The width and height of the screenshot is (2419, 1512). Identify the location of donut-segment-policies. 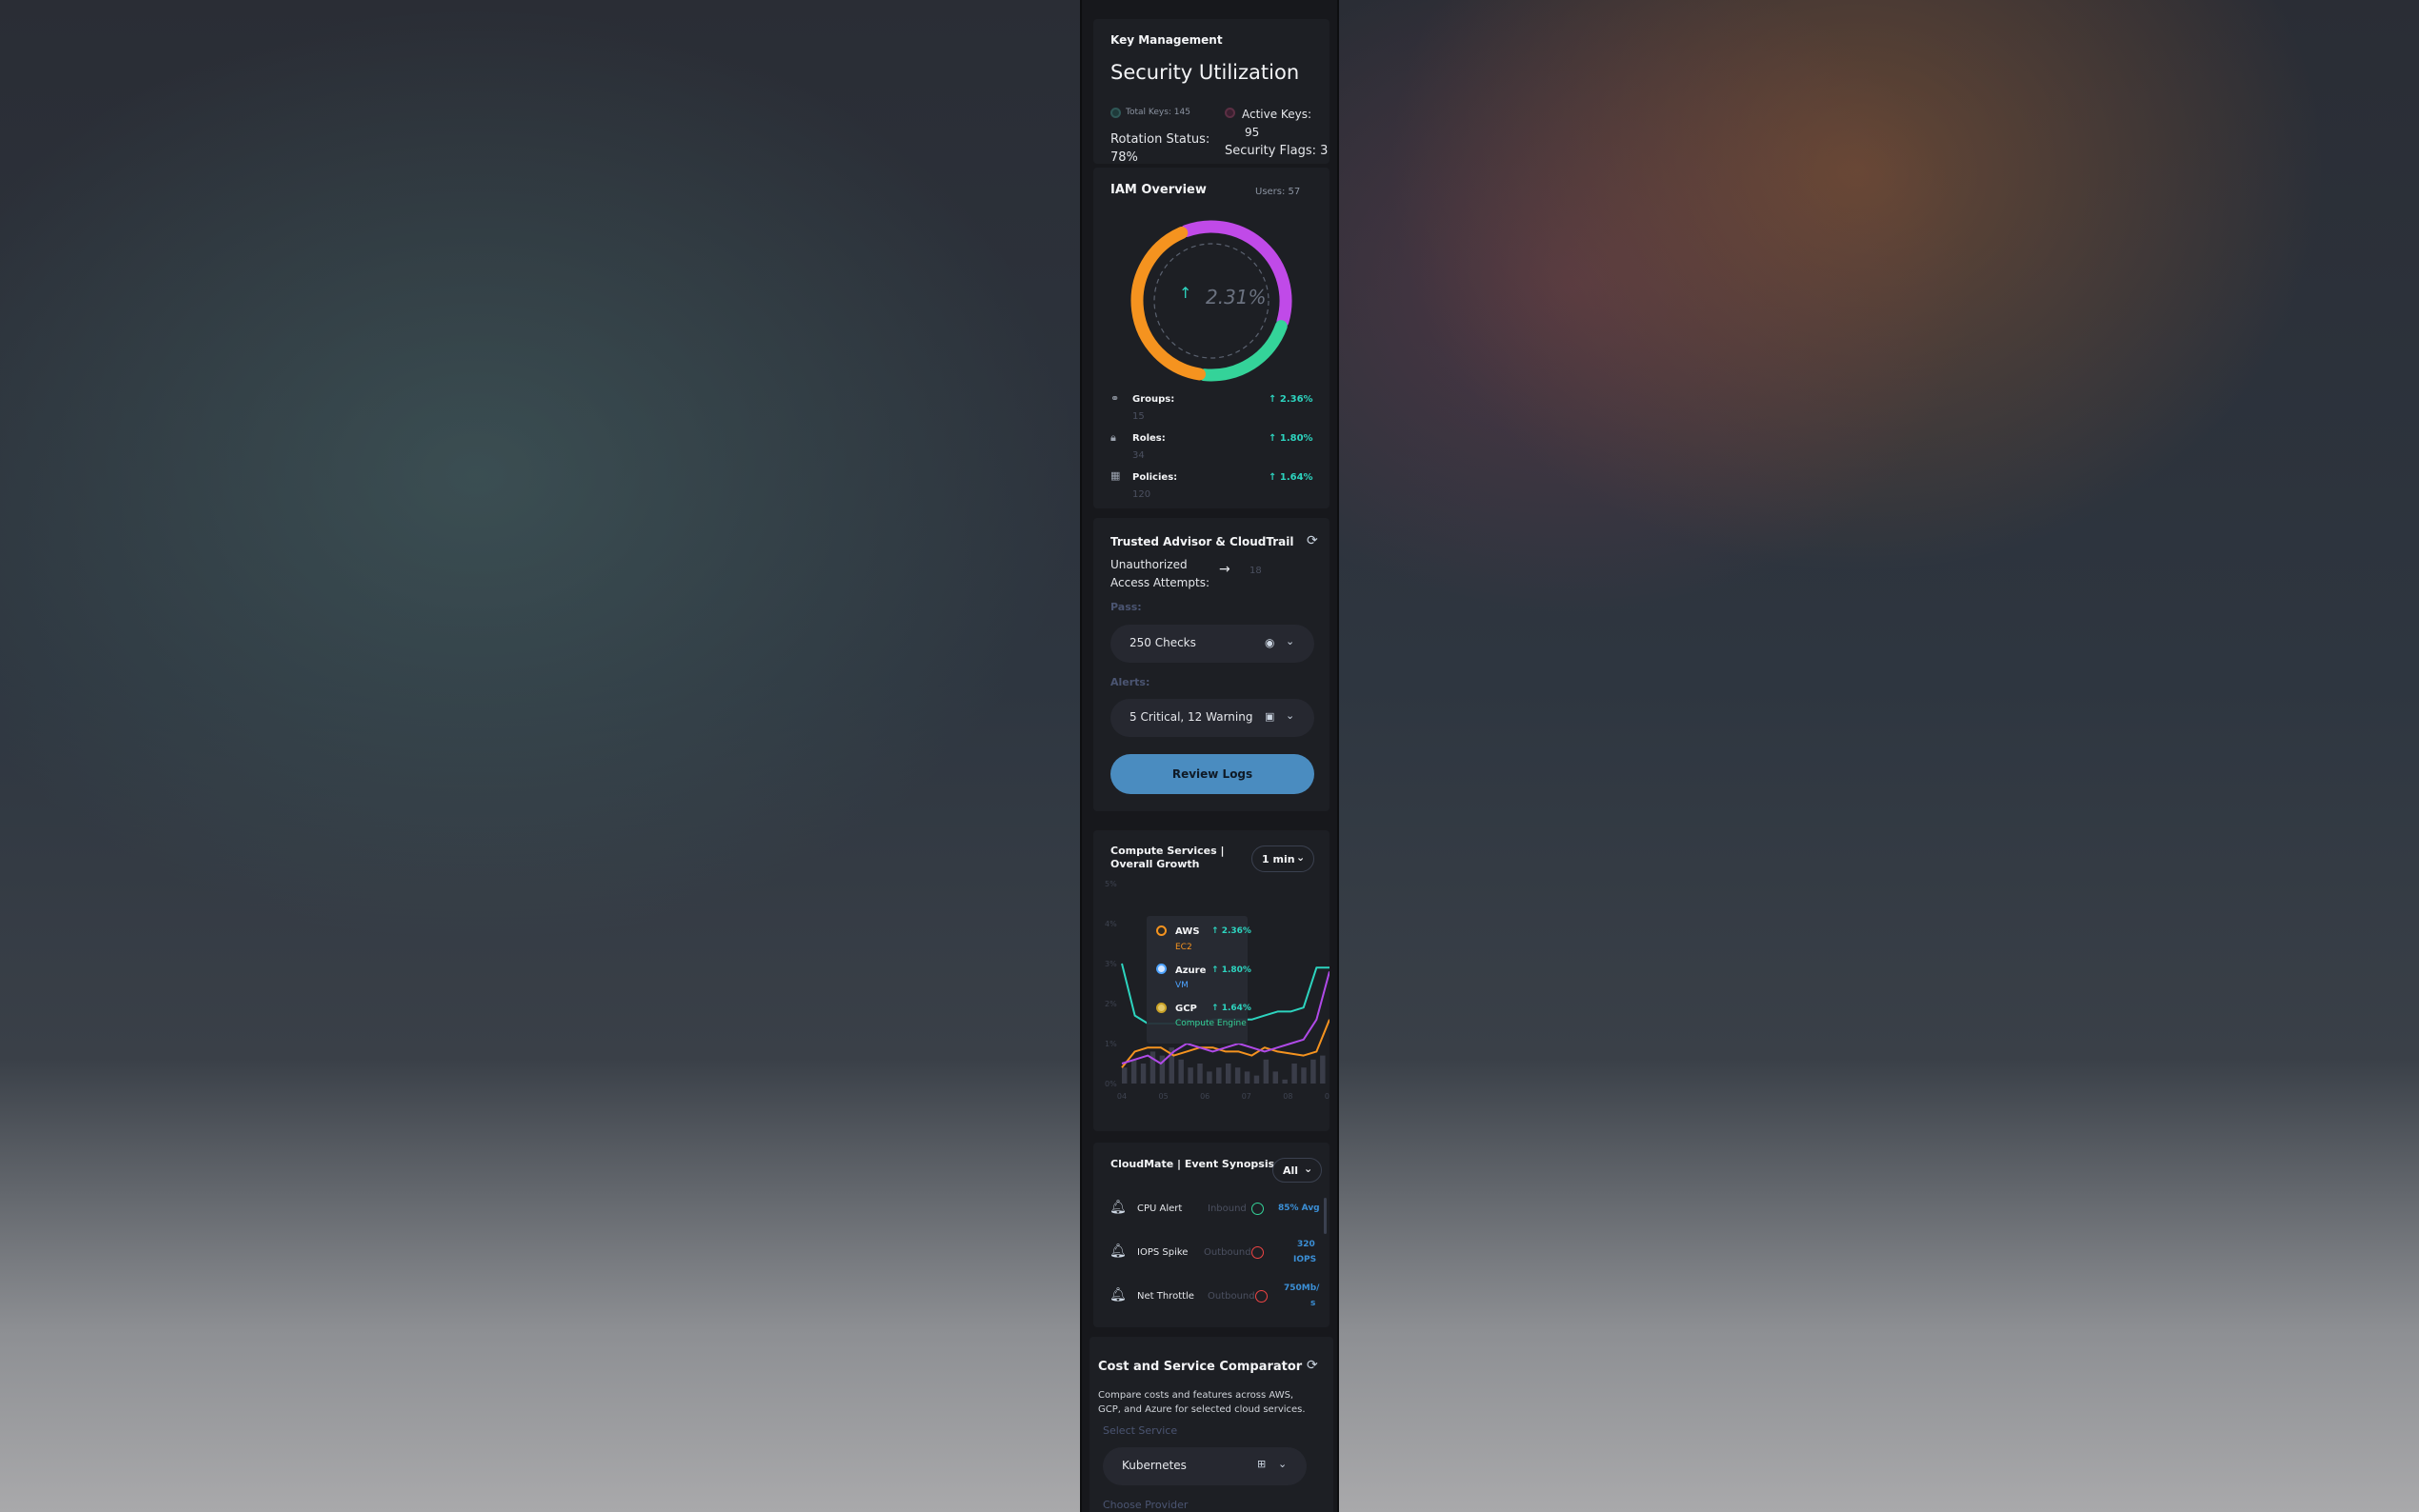
(1168, 304).